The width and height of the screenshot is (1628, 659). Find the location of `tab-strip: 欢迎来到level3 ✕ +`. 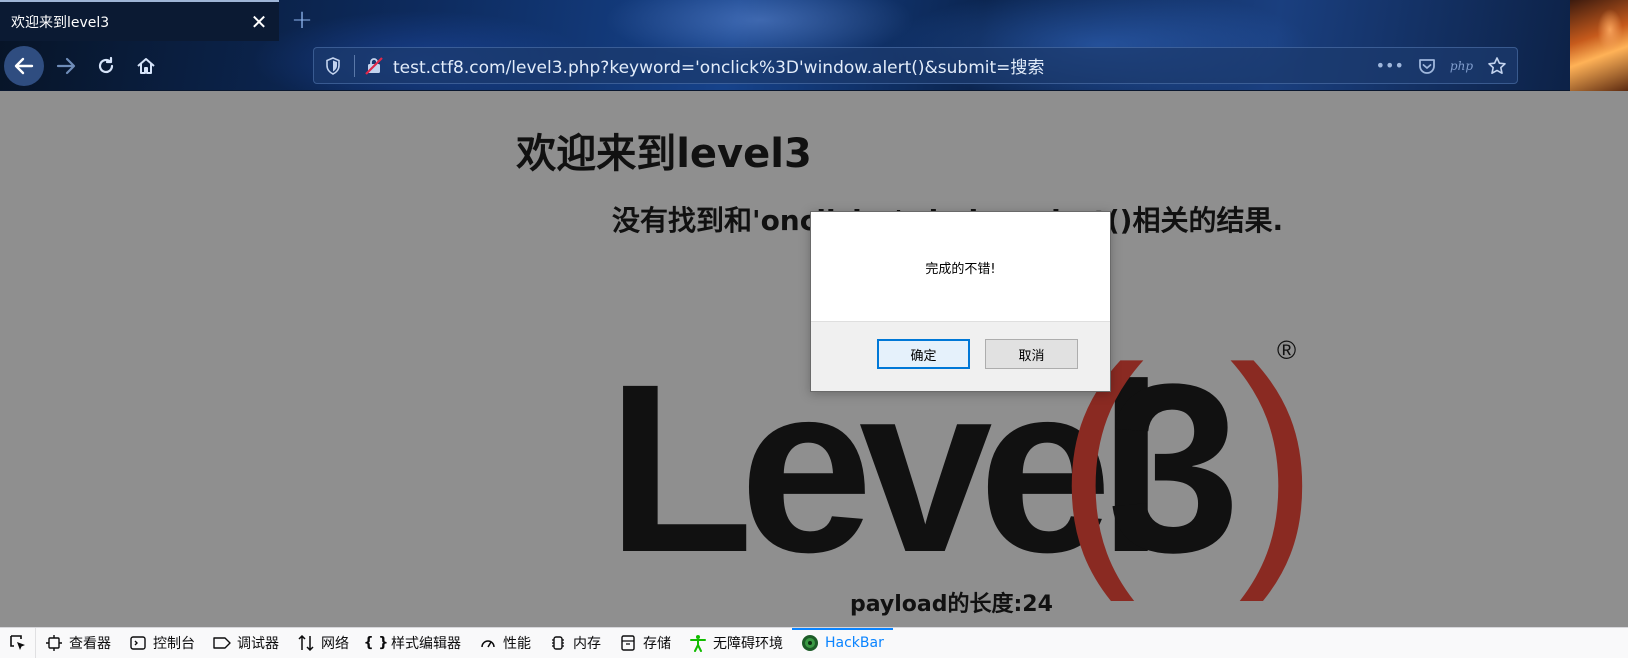

tab-strip: 欢迎来到level3 ✕ + is located at coordinates (814, 20).